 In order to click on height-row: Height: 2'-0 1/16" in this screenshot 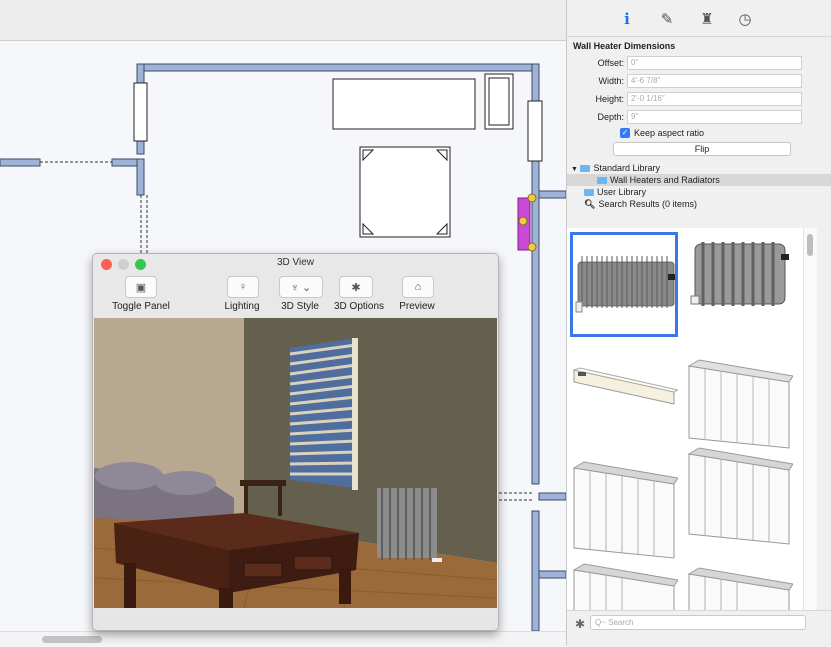, I will do `click(699, 99)`.